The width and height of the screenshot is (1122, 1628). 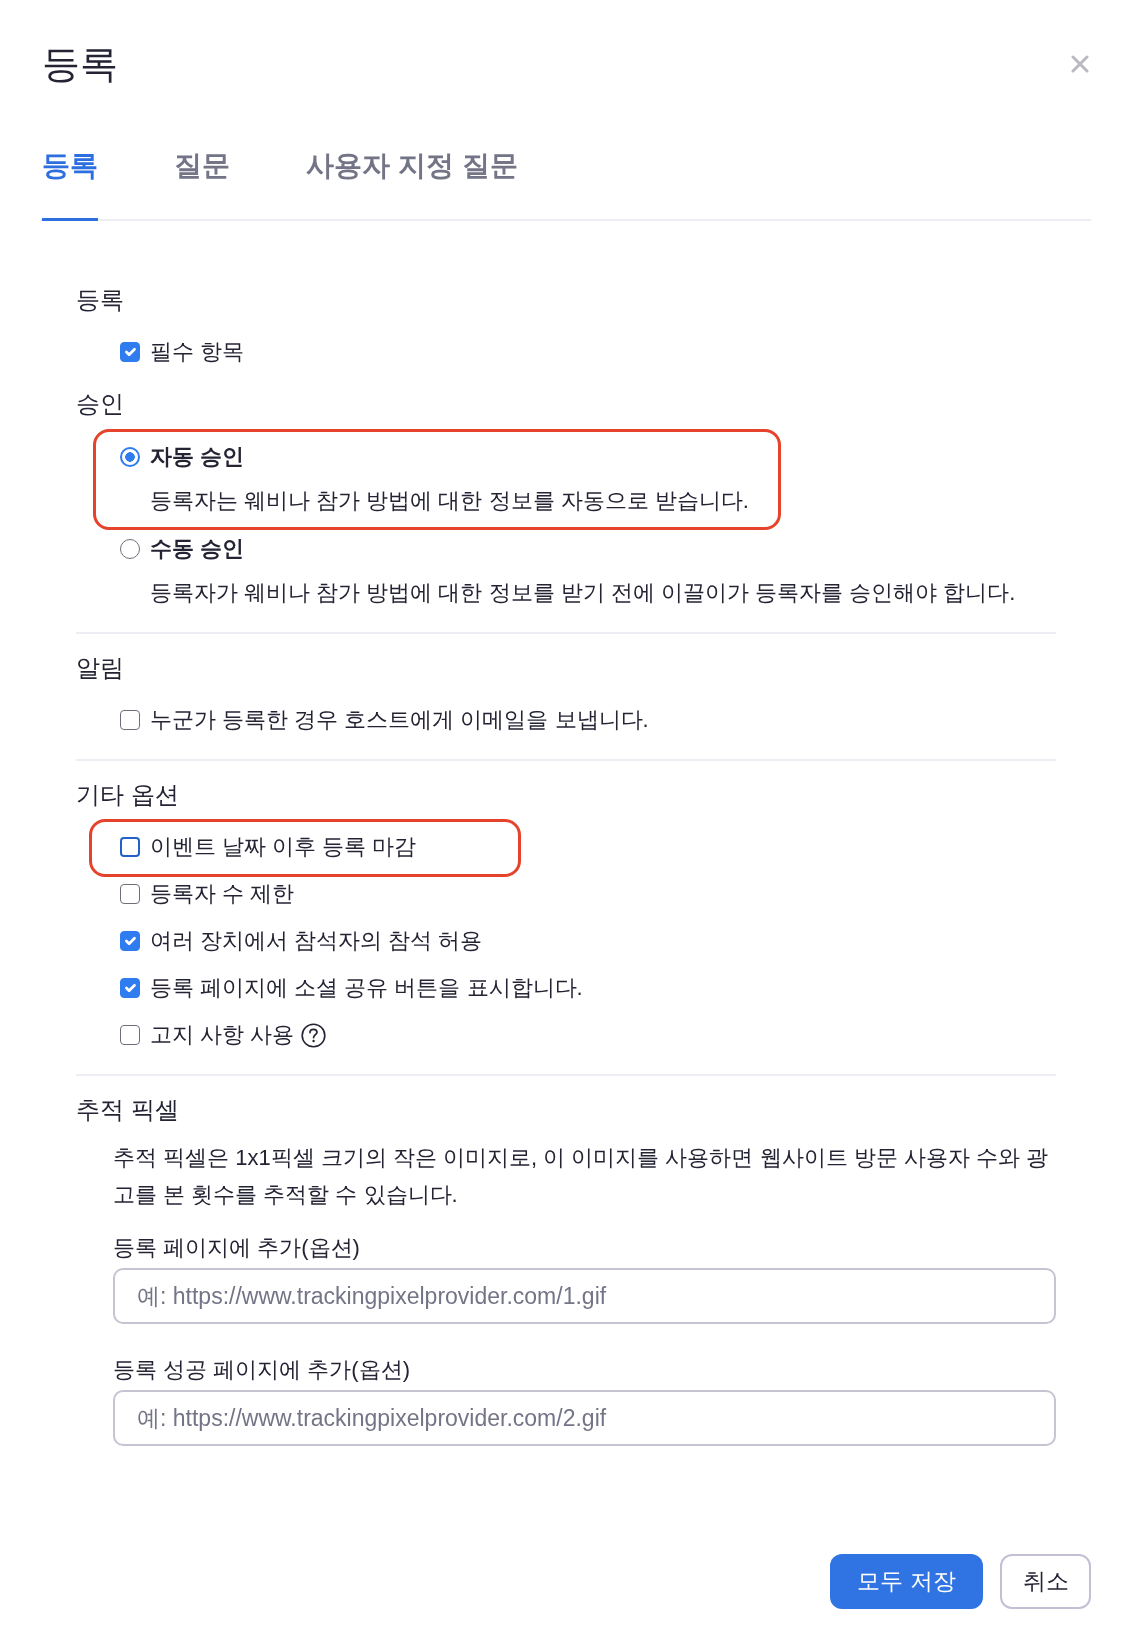 I want to click on section-heading: 승인, so click(x=100, y=404).